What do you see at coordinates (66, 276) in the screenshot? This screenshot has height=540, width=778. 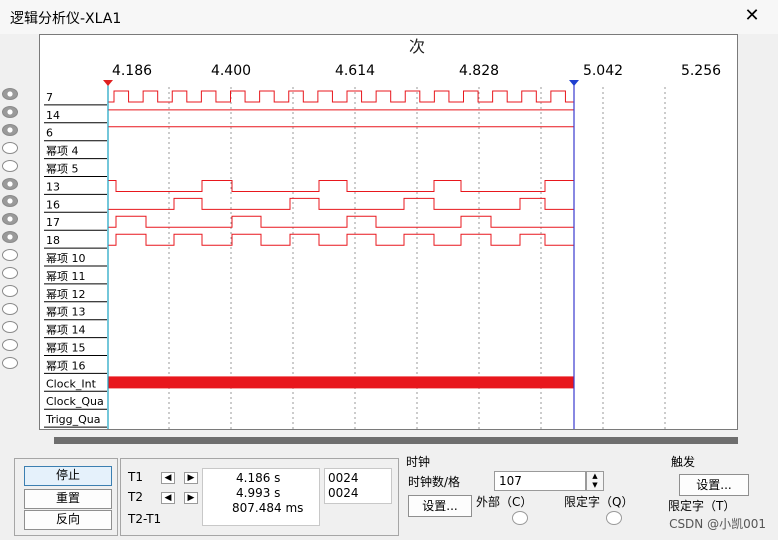 I see `channel-label: 幂项 11` at bounding box center [66, 276].